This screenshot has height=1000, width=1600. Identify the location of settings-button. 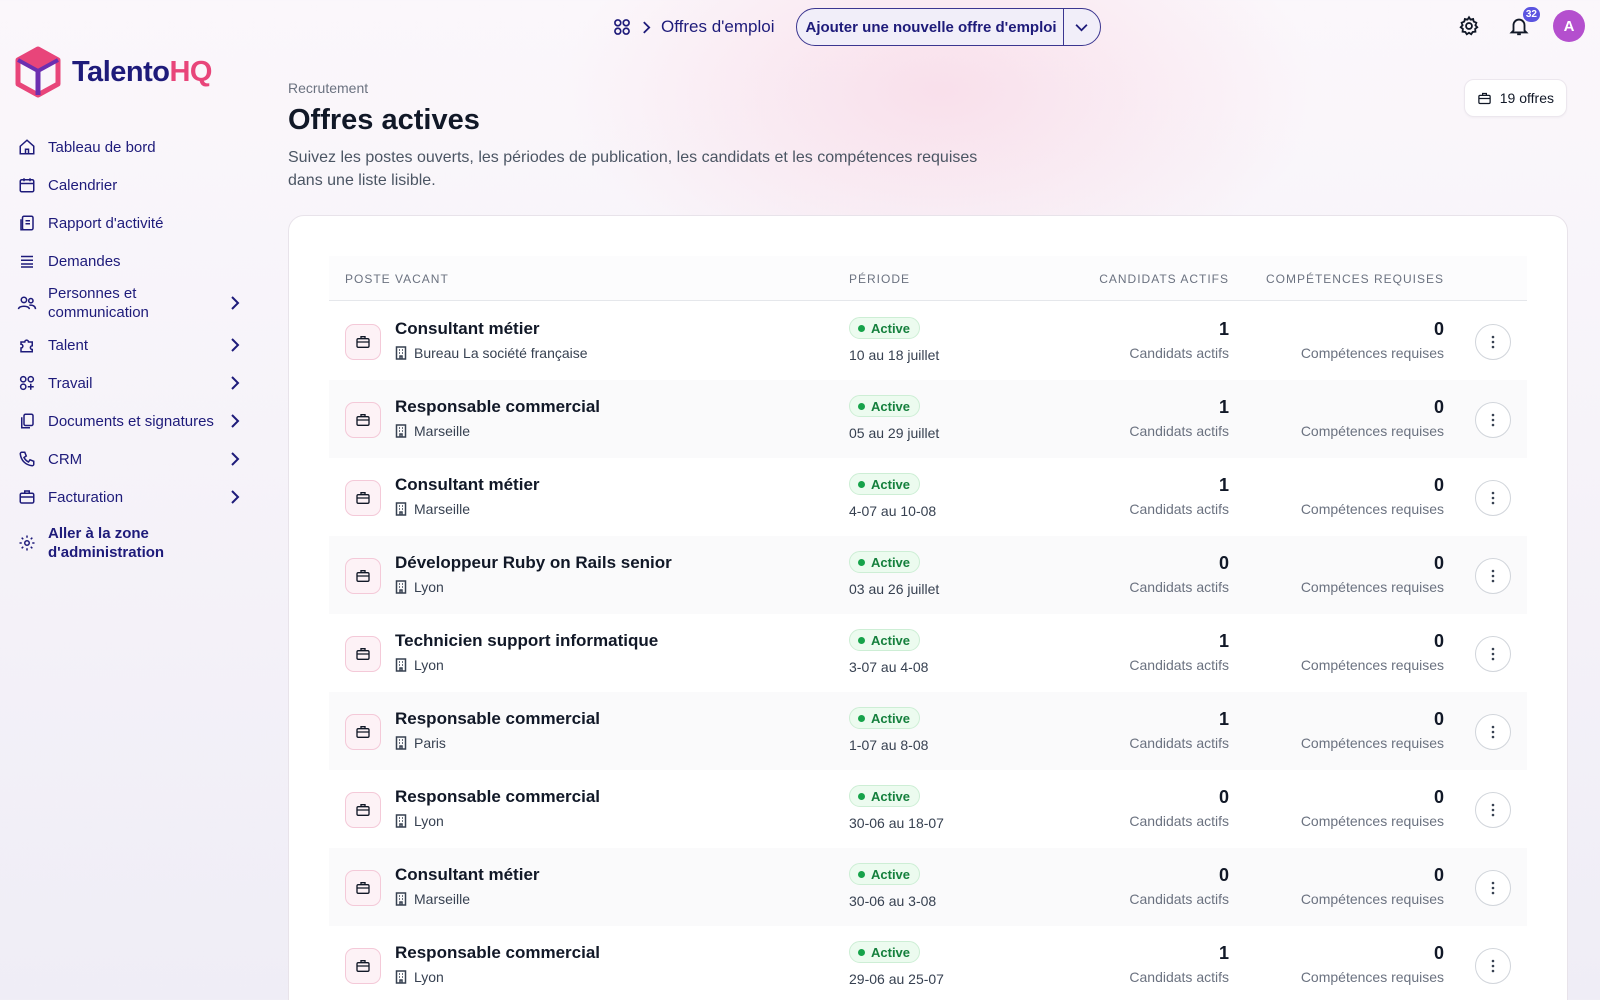
(1469, 26).